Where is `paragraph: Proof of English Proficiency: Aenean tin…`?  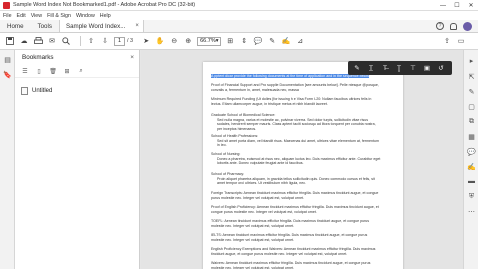 paragraph: Proof of English Proficiency: Aenean tin… is located at coordinates (295, 209).